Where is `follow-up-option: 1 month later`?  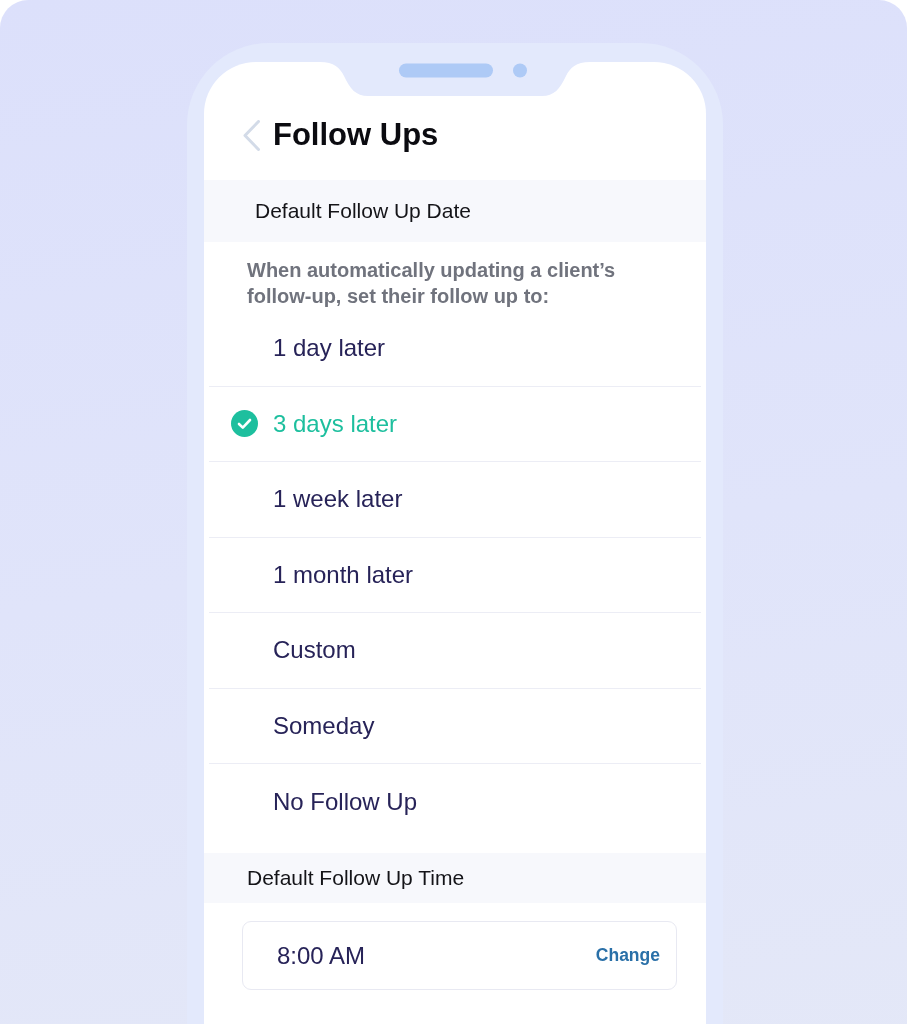
follow-up-option: 1 month later is located at coordinates (455, 575).